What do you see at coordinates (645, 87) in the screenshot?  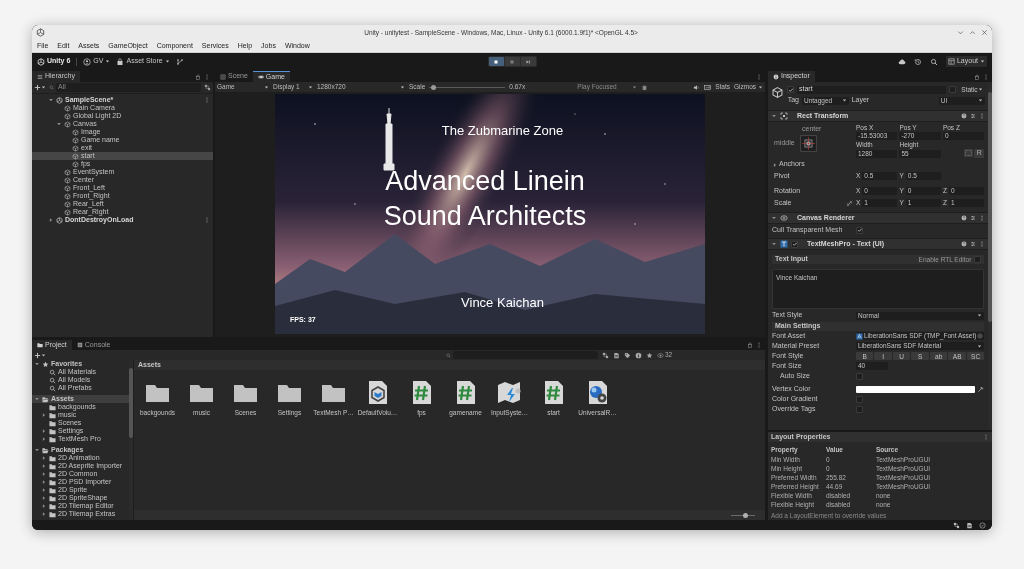 I see `bug-icon` at bounding box center [645, 87].